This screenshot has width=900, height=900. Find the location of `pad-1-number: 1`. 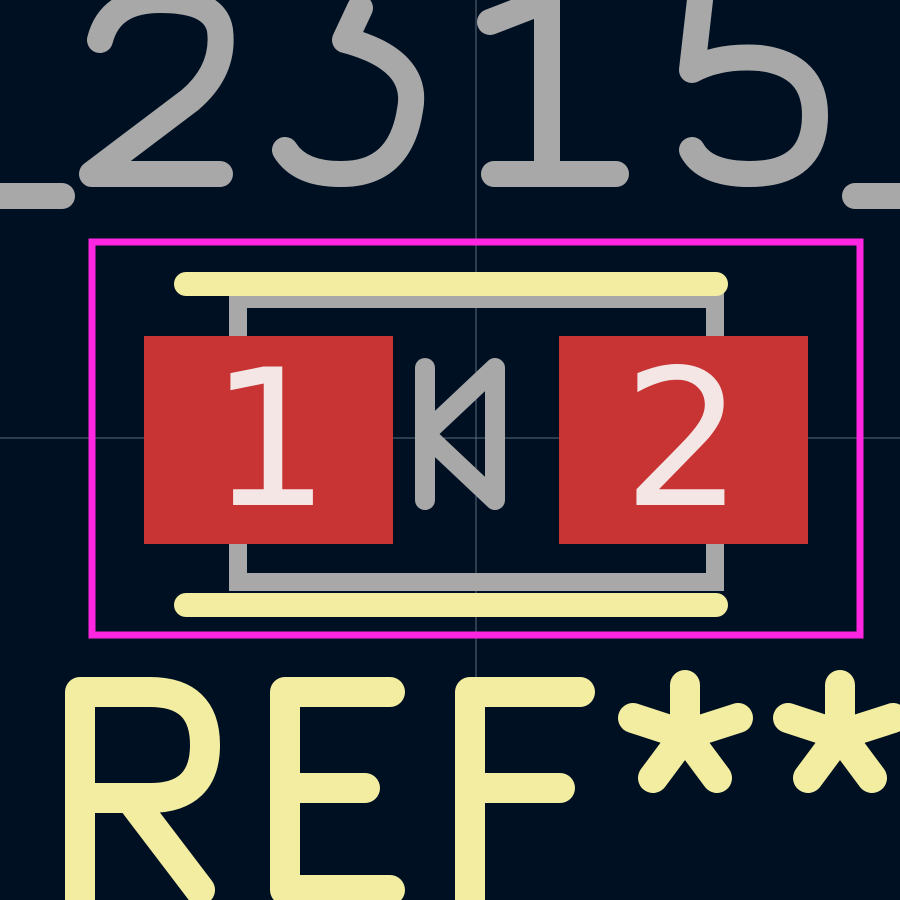

pad-1-number: 1 is located at coordinates (270, 439).